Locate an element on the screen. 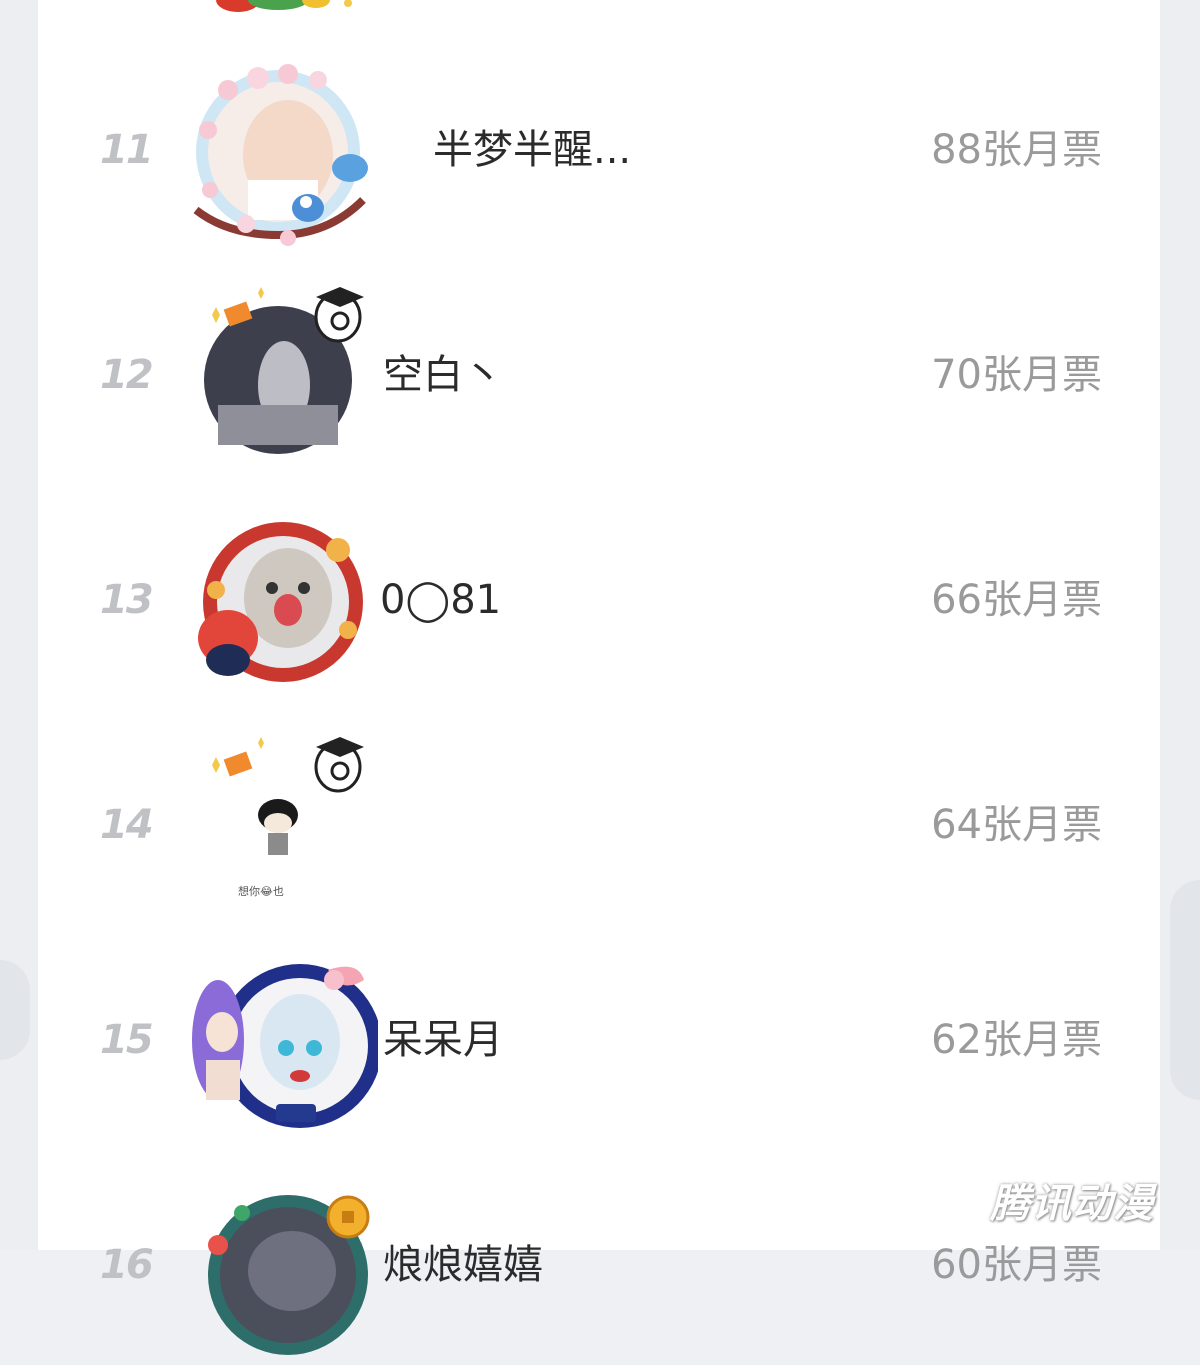 The height and width of the screenshot is (1365, 1200). background-left is located at coordinates (19, 625).